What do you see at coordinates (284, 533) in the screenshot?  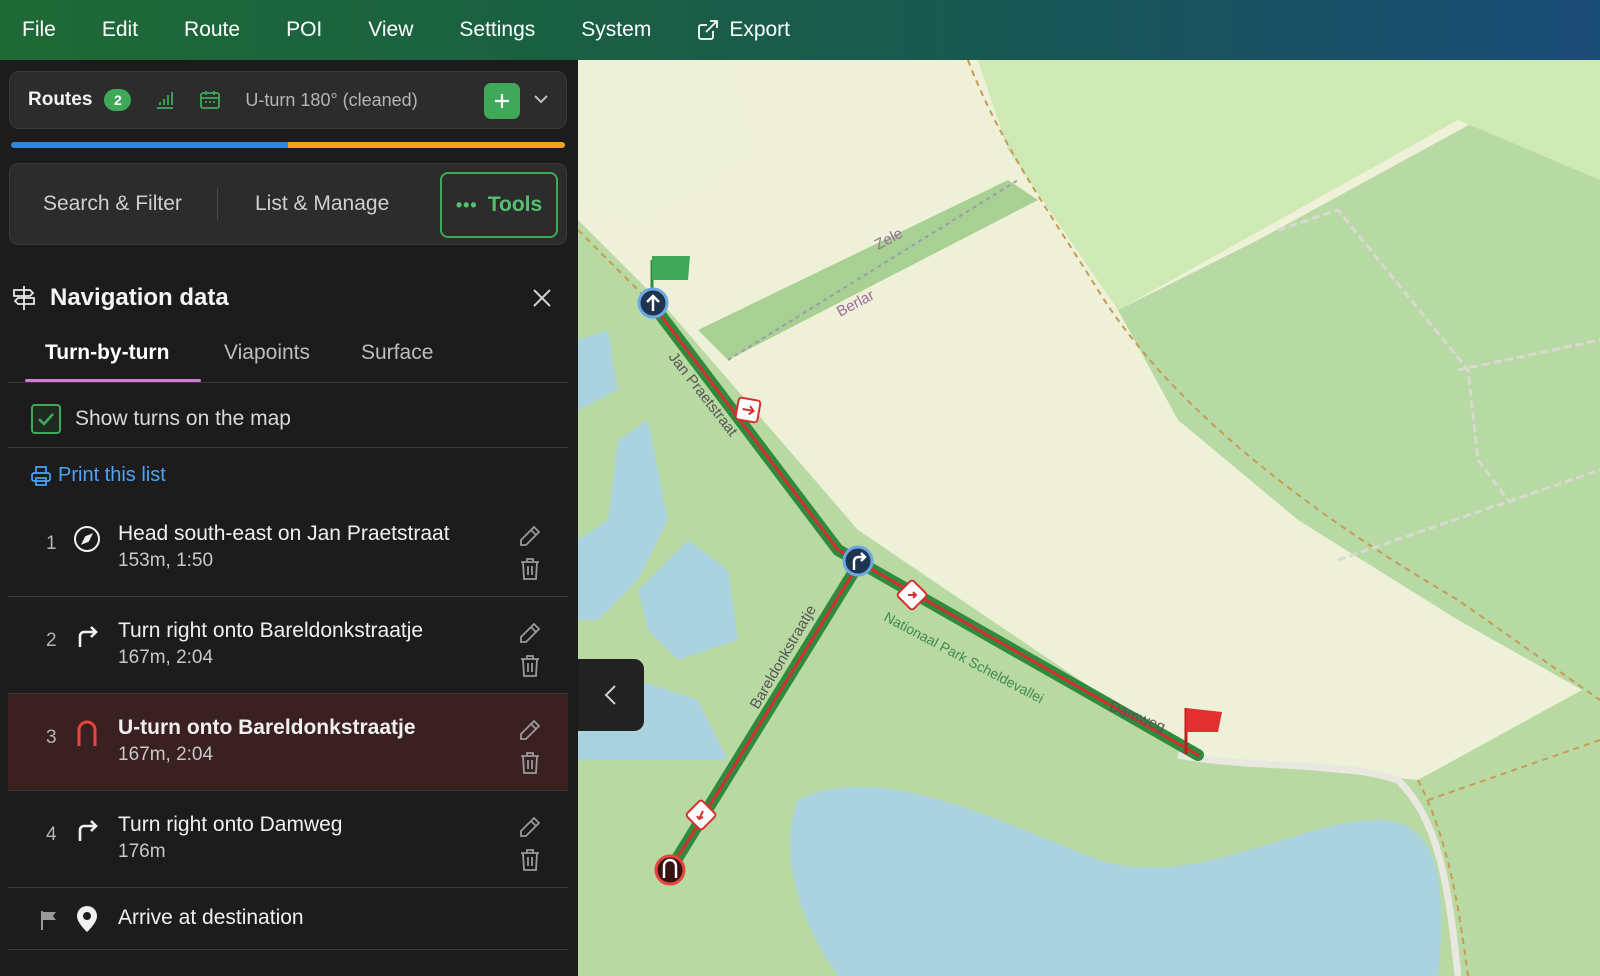 I see `turn-instruction: Head south-east on Jan Praetstraat` at bounding box center [284, 533].